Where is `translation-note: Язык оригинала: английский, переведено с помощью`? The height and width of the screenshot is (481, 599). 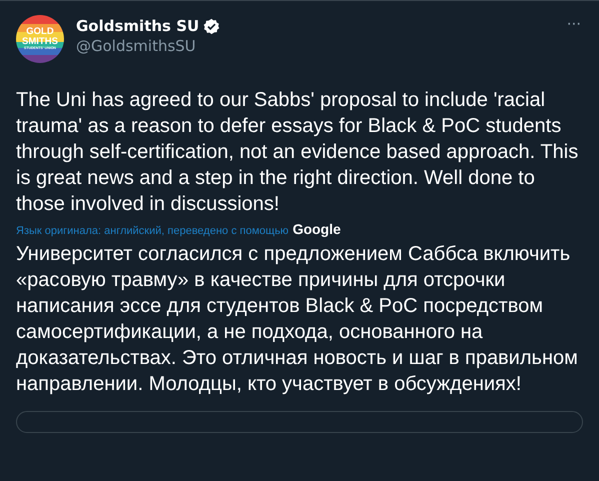 translation-note: Язык оригинала: английский, переведено с помощью is located at coordinates (152, 231).